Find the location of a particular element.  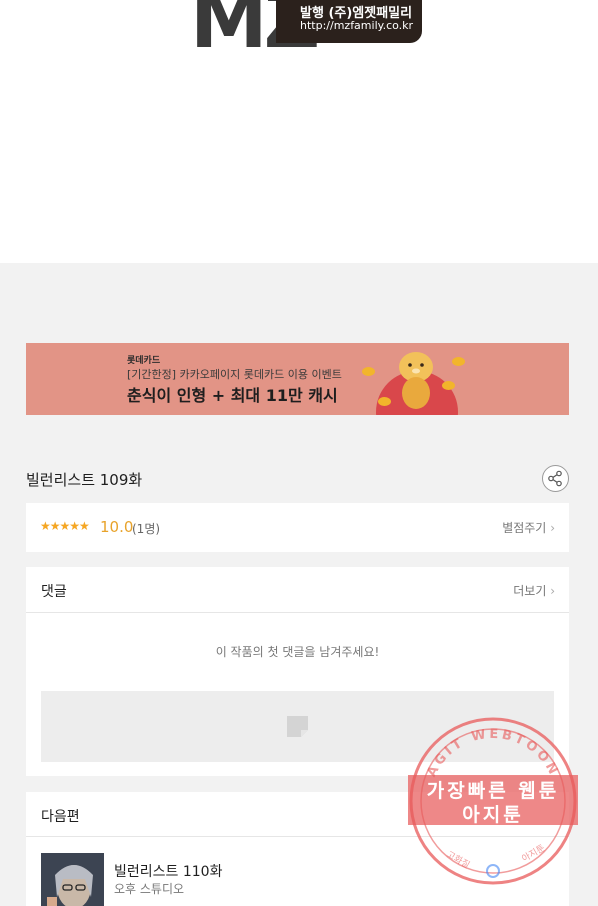

banner-title: 춘식이 인형 + 최대 11만 캐시 is located at coordinates (232, 395).